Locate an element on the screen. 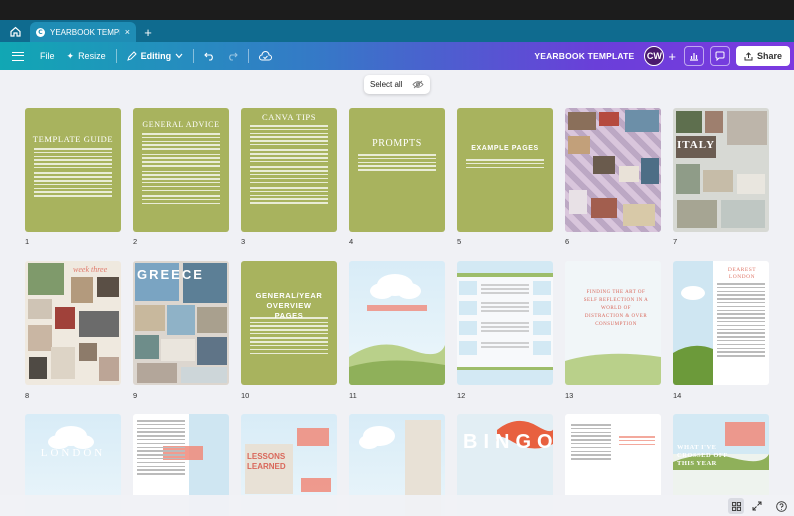  help-button is located at coordinates (781, 506).